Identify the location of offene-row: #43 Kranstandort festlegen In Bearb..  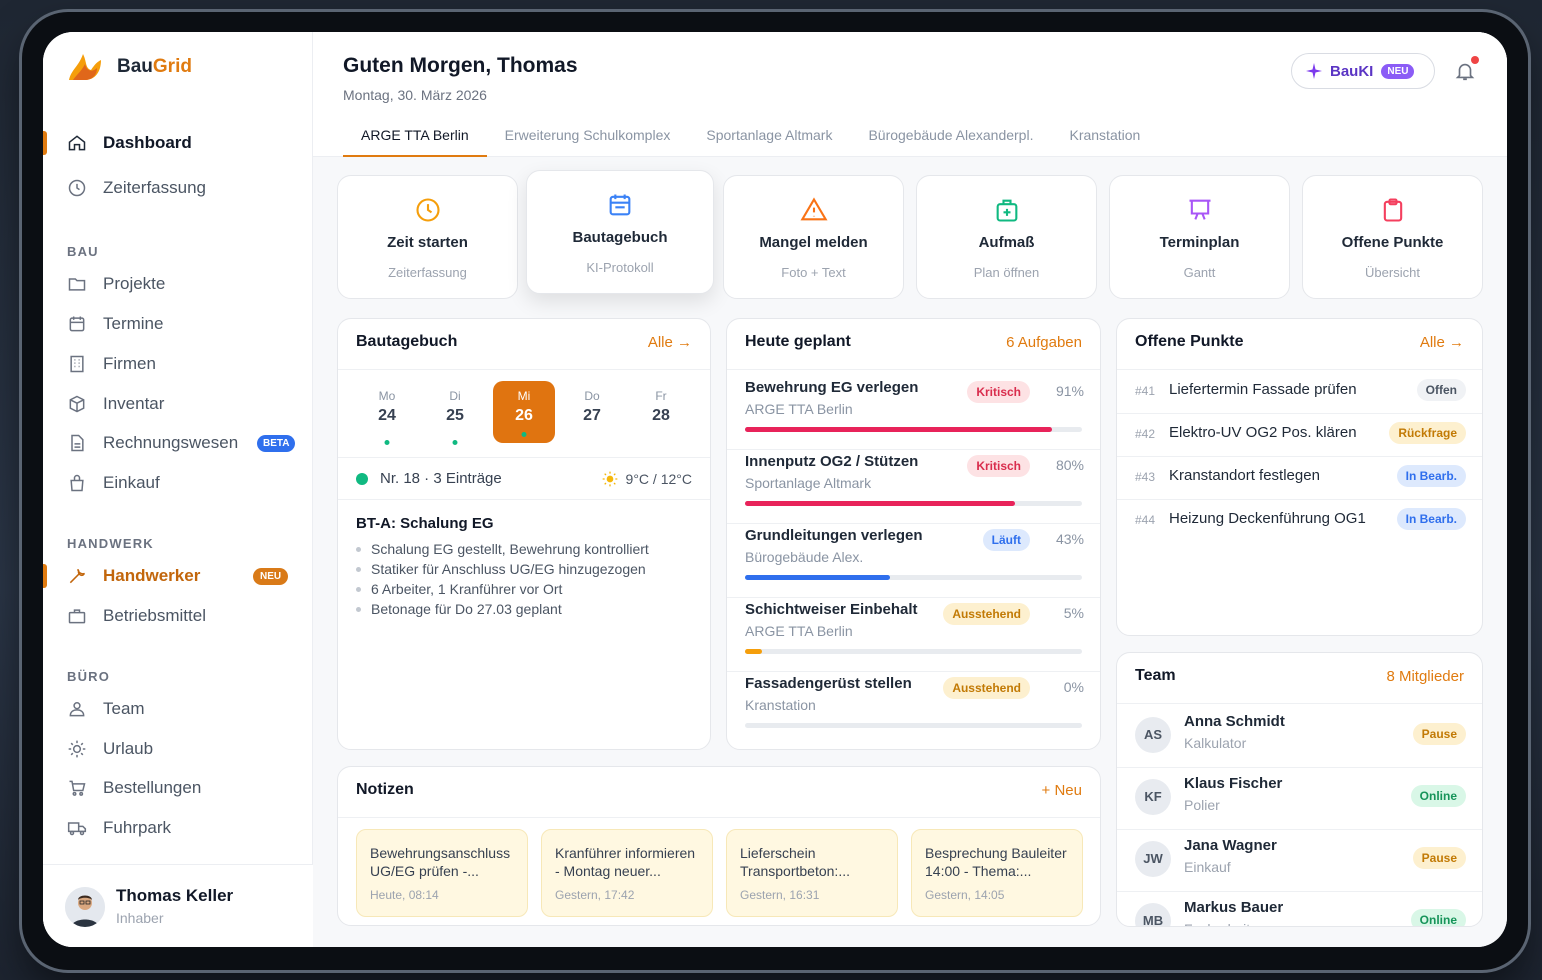
(1299, 484).